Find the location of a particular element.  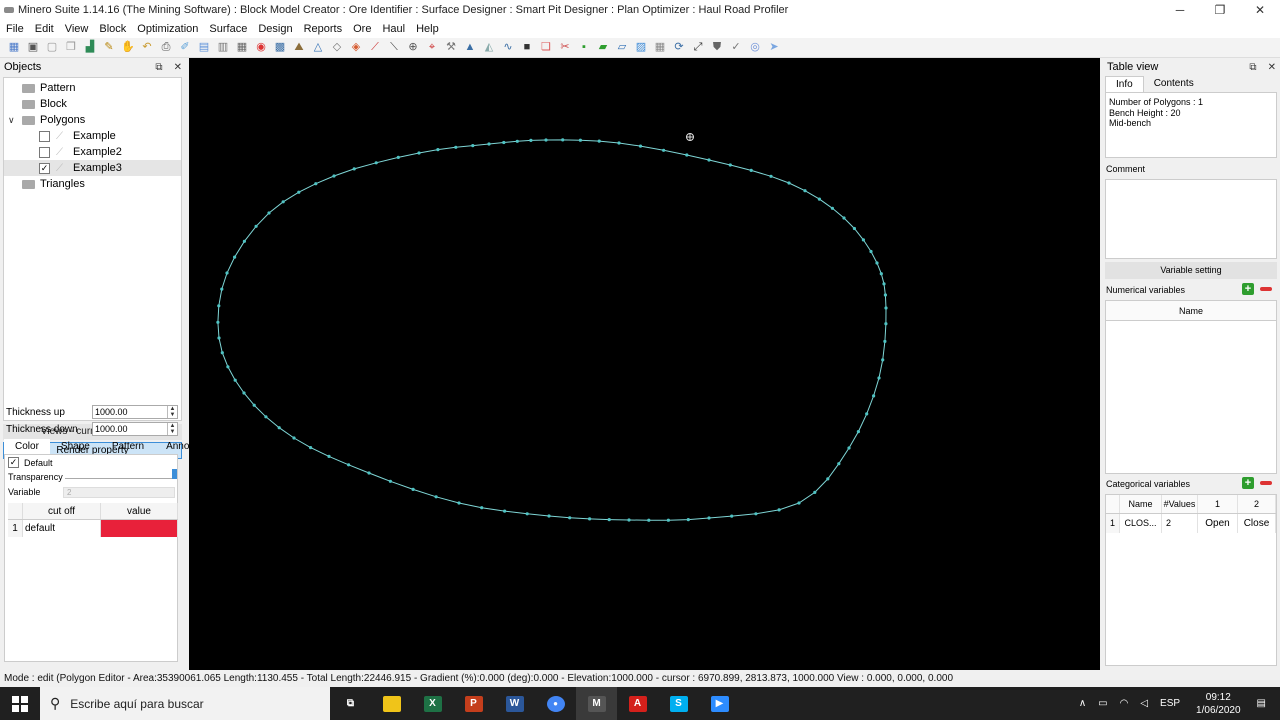

pencil-icon: ✎ is located at coordinates (109, 48).